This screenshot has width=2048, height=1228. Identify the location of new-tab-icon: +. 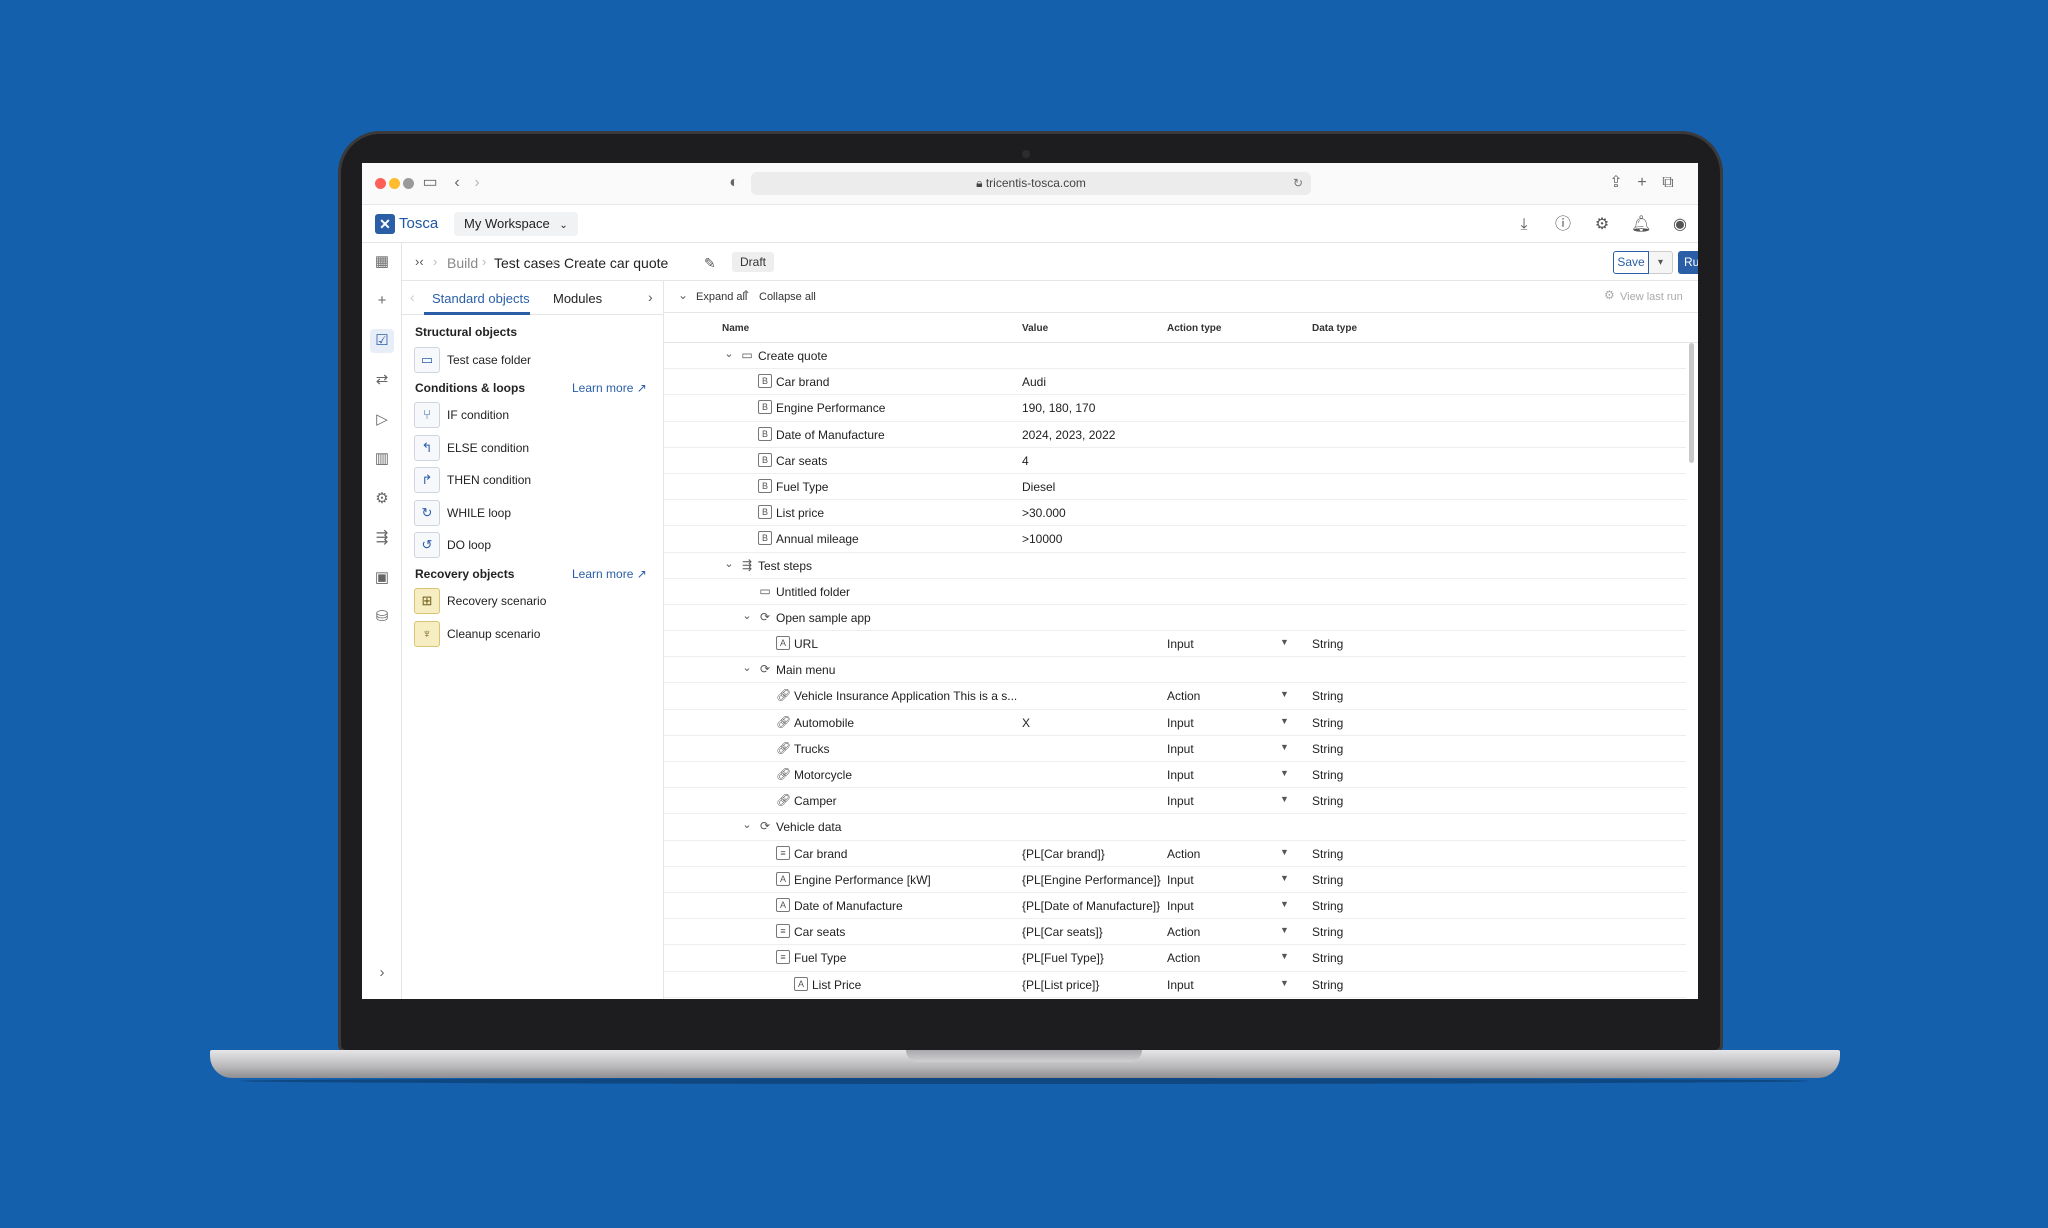
(1642, 183).